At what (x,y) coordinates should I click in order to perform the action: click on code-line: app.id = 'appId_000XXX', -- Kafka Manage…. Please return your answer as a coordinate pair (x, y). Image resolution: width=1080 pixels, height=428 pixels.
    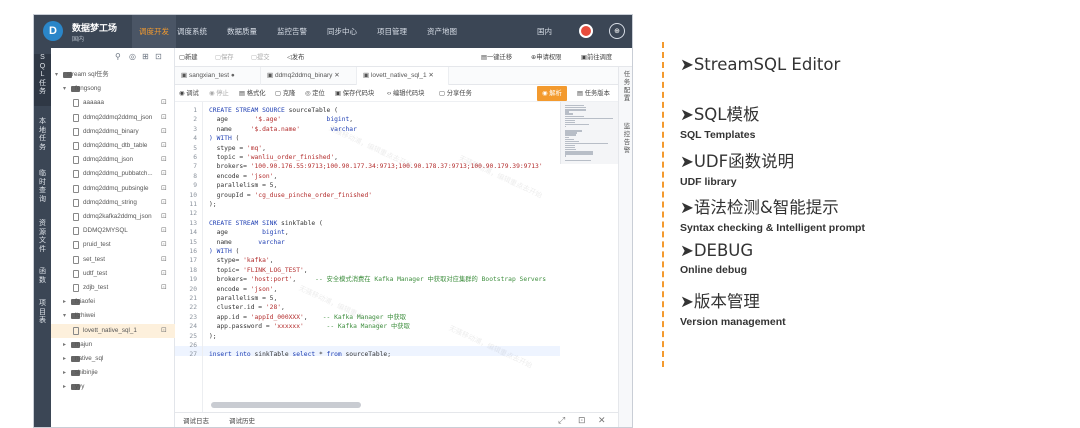
    Looking at the image, I should click on (308, 317).